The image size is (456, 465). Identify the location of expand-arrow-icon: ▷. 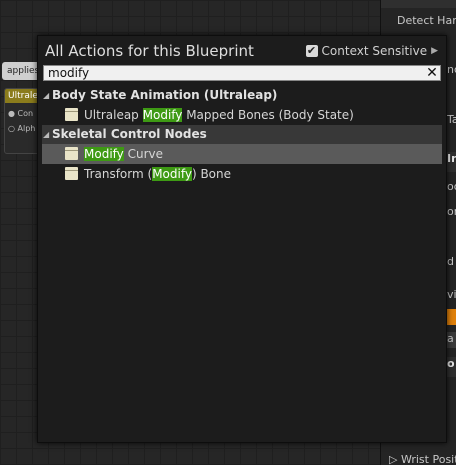
(395, 459).